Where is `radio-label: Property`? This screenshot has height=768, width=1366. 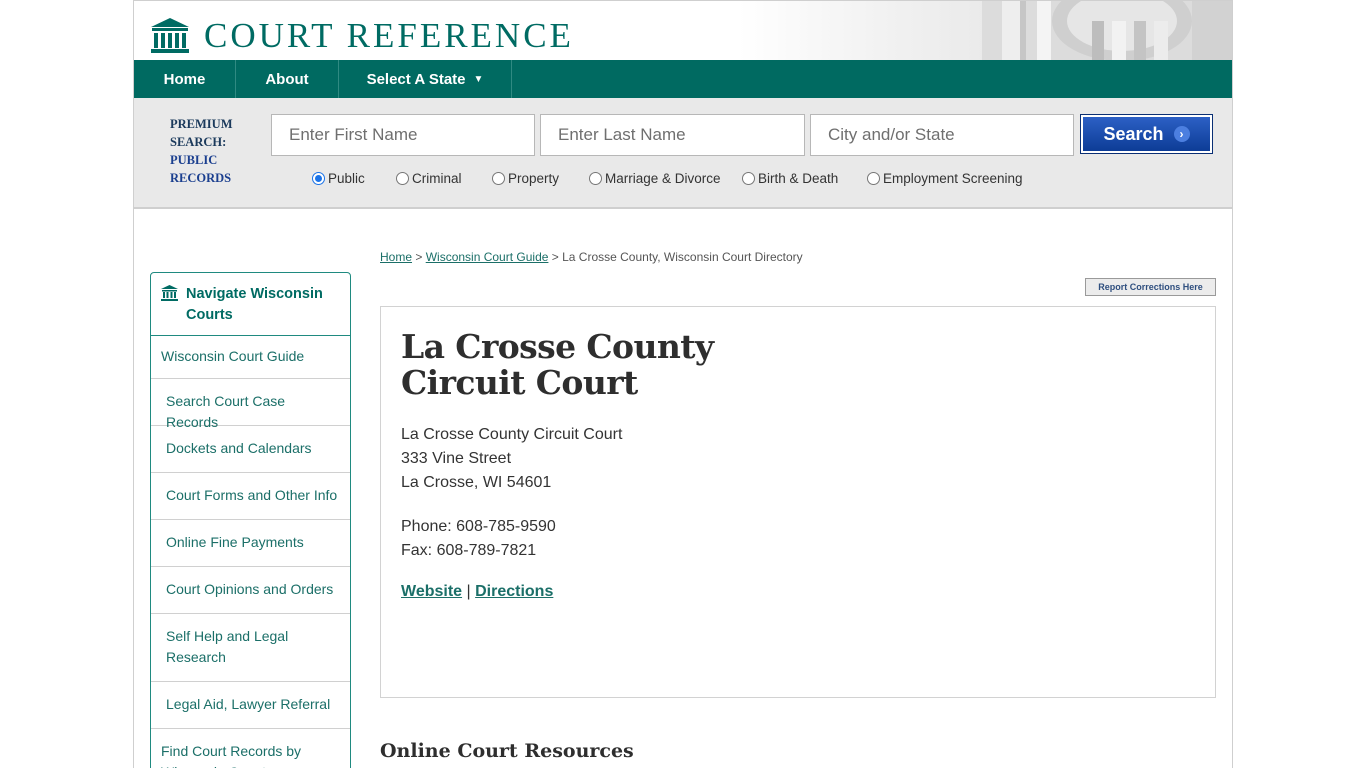 radio-label: Property is located at coordinates (534, 178).